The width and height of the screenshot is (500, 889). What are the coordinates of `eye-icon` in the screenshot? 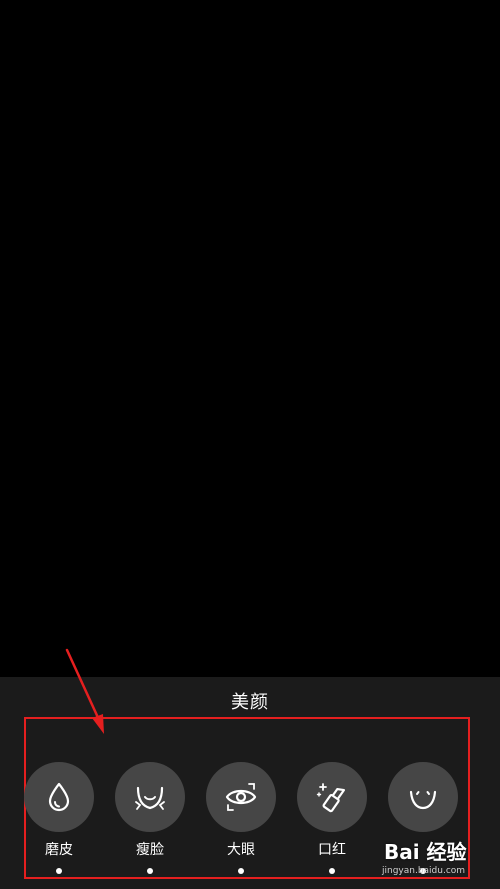 It's located at (241, 797).